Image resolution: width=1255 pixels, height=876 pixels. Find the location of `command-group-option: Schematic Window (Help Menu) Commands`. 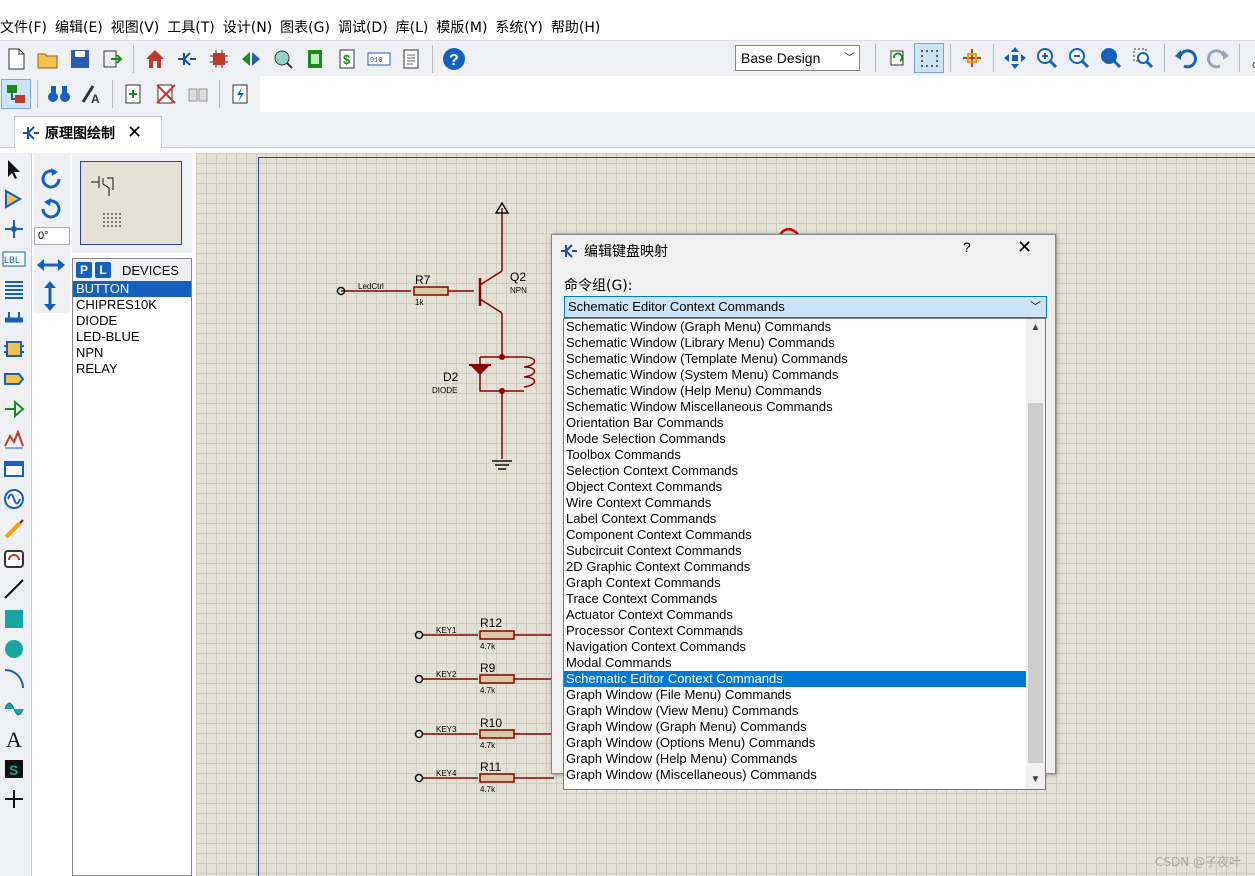

command-group-option: Schematic Window (Help Menu) Commands is located at coordinates (804, 391).